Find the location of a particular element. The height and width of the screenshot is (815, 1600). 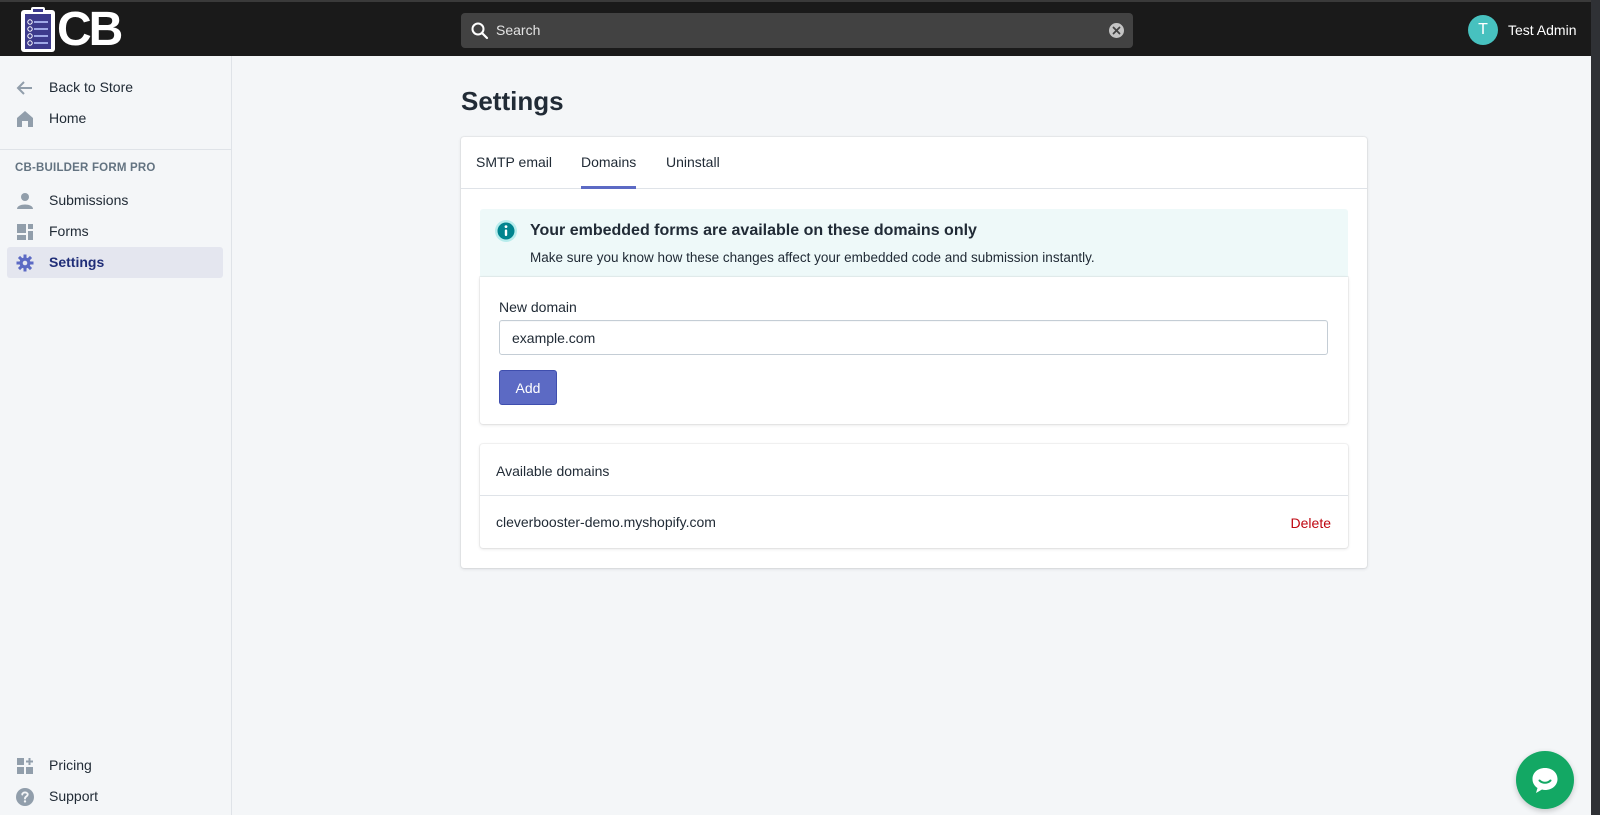

sidebar-item-label: Submissions is located at coordinates (89, 200).